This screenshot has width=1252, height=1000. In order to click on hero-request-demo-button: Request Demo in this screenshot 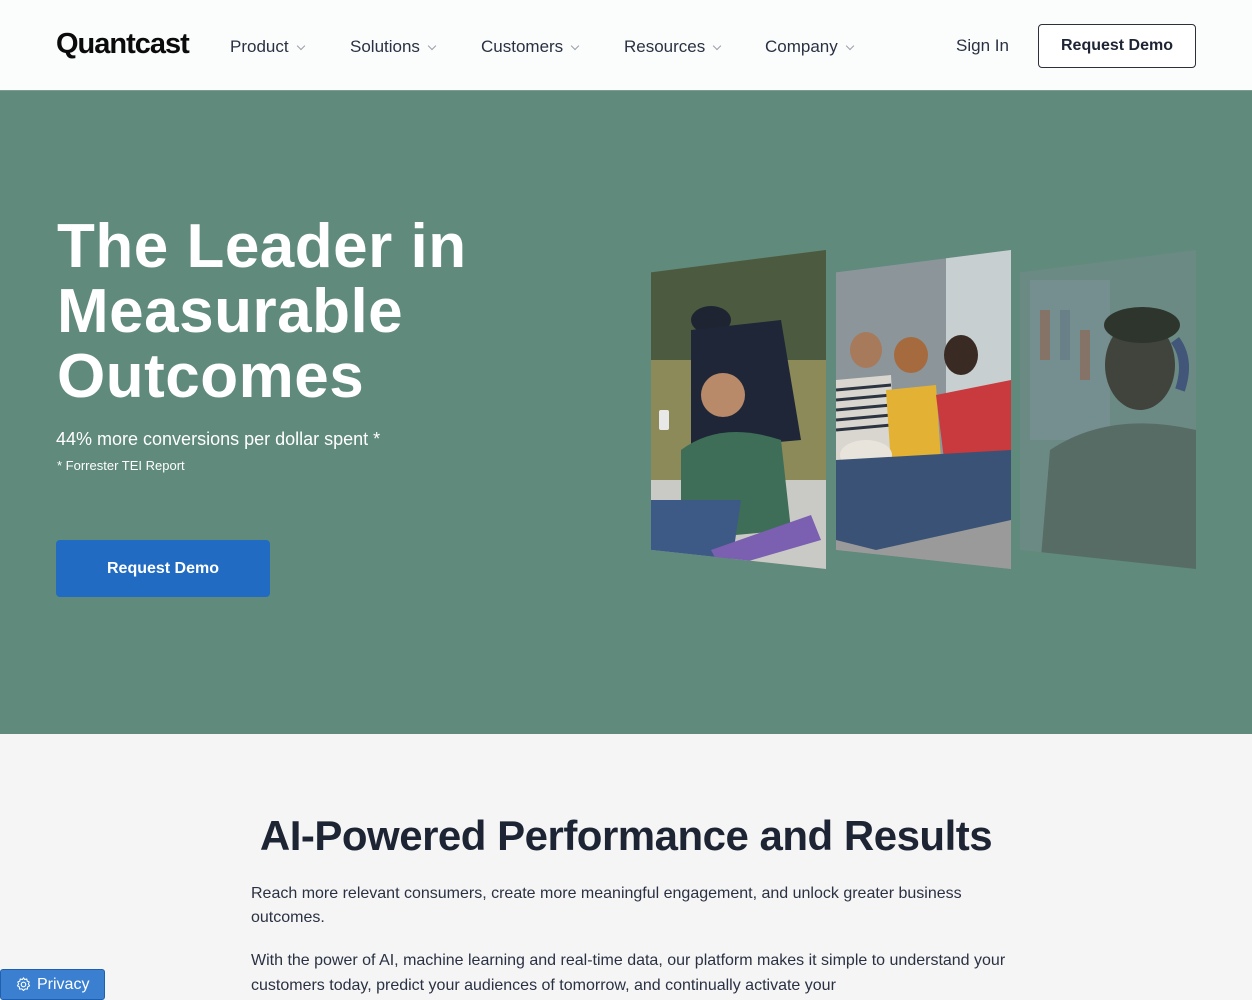, I will do `click(163, 568)`.